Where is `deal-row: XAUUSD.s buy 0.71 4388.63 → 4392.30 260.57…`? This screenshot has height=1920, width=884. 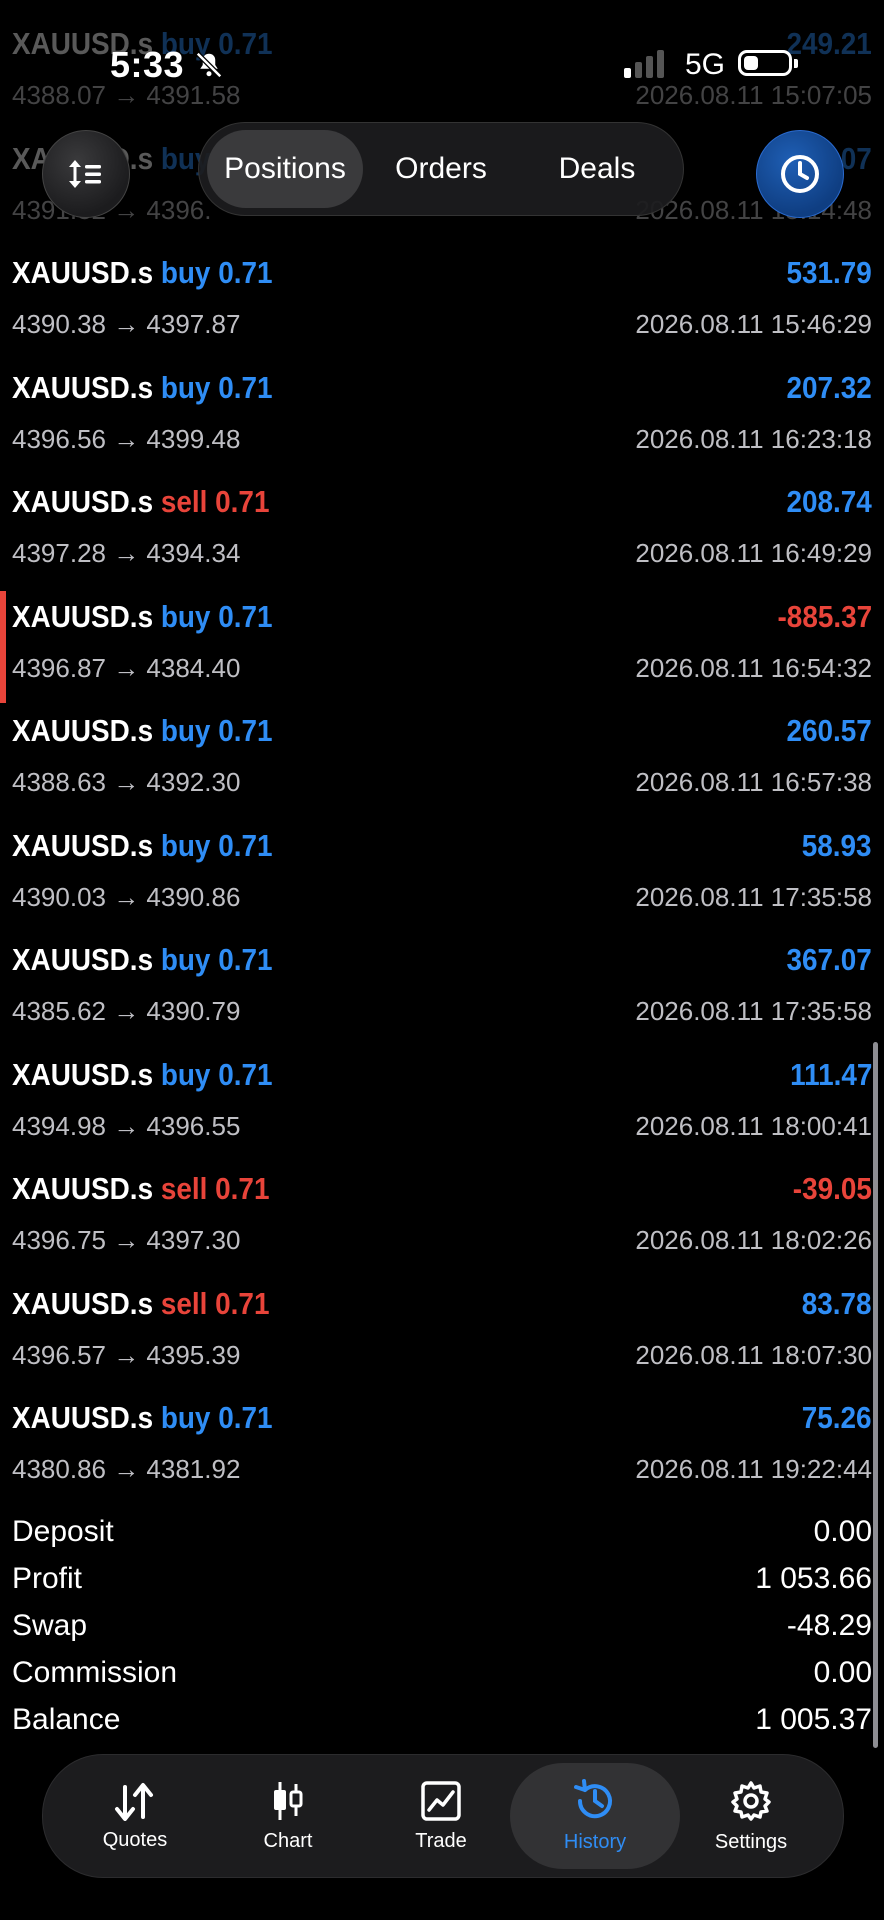
deal-row: XAUUSD.s buy 0.71 4388.63 → 4392.30 260.57… is located at coordinates (442, 760).